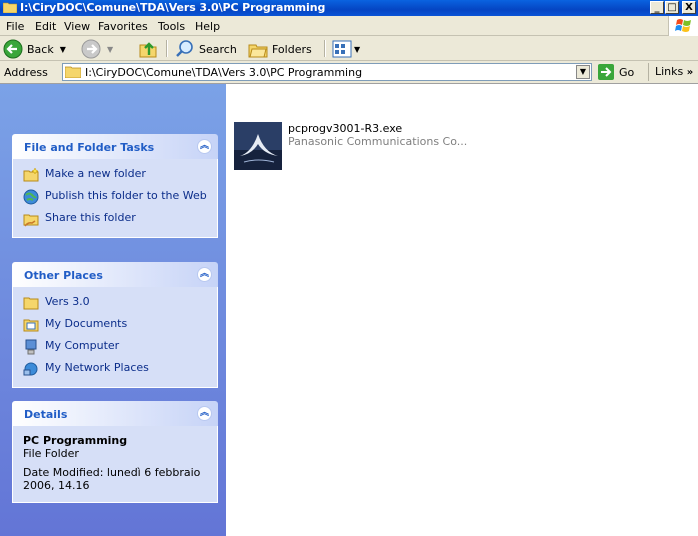  Describe the element at coordinates (75, 440) in the screenshot. I see `details-name: PC Programming` at that location.